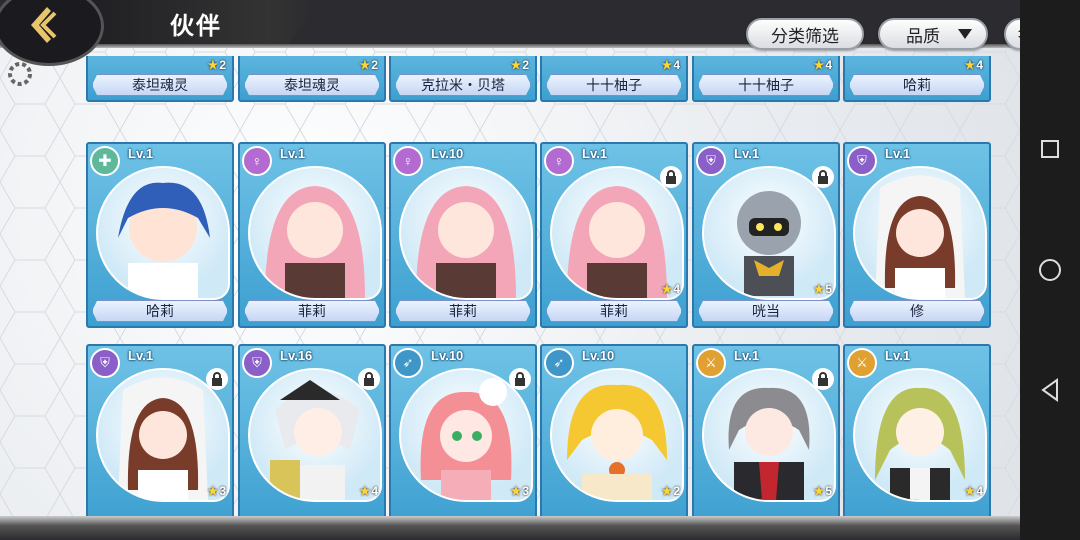 Image resolution: width=1080 pixels, height=540 pixels. What do you see at coordinates (766, 311) in the screenshot?
I see `partner-name: 咣当` at bounding box center [766, 311].